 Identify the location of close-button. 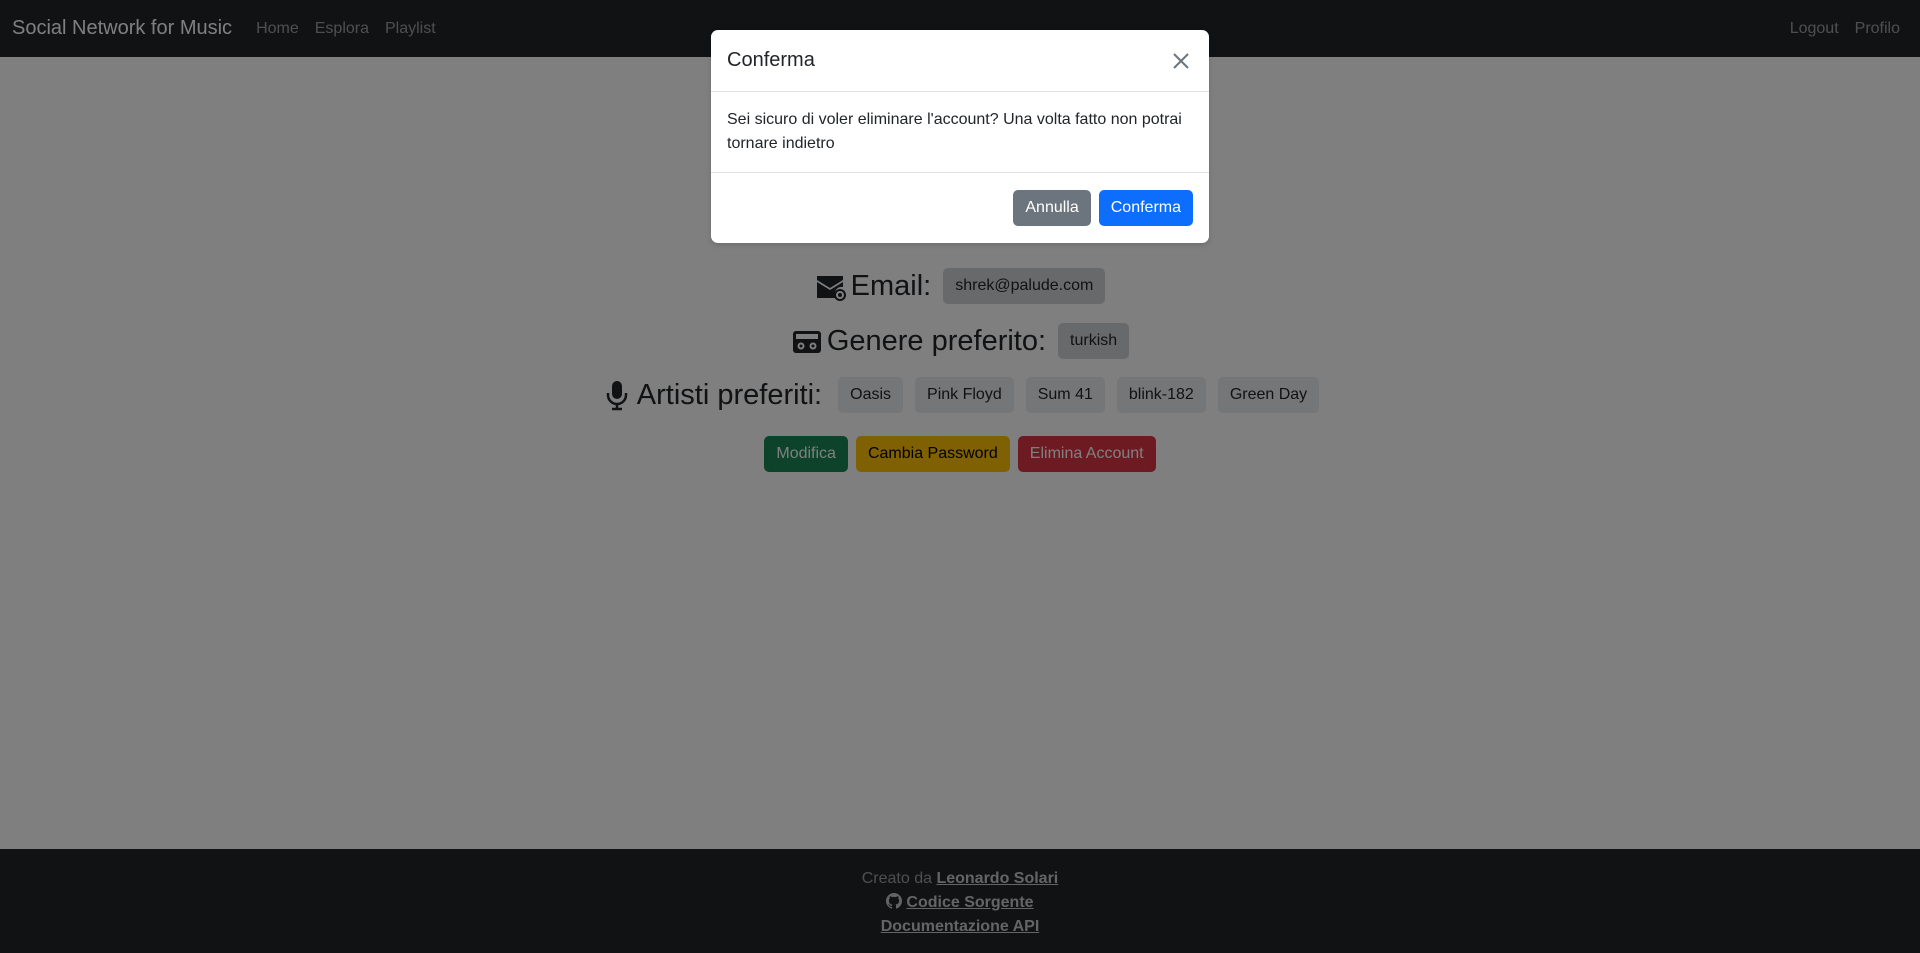
(1181, 61).